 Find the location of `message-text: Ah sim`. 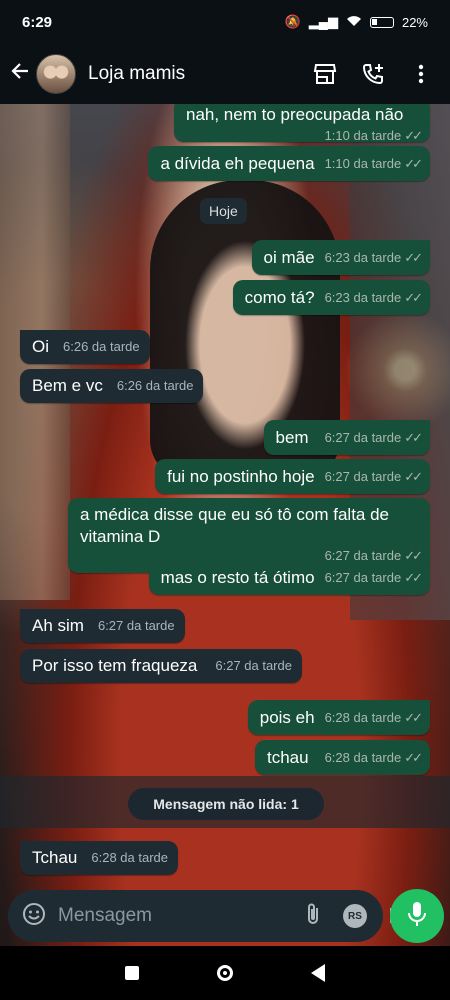

message-text: Ah sim is located at coordinates (58, 625).